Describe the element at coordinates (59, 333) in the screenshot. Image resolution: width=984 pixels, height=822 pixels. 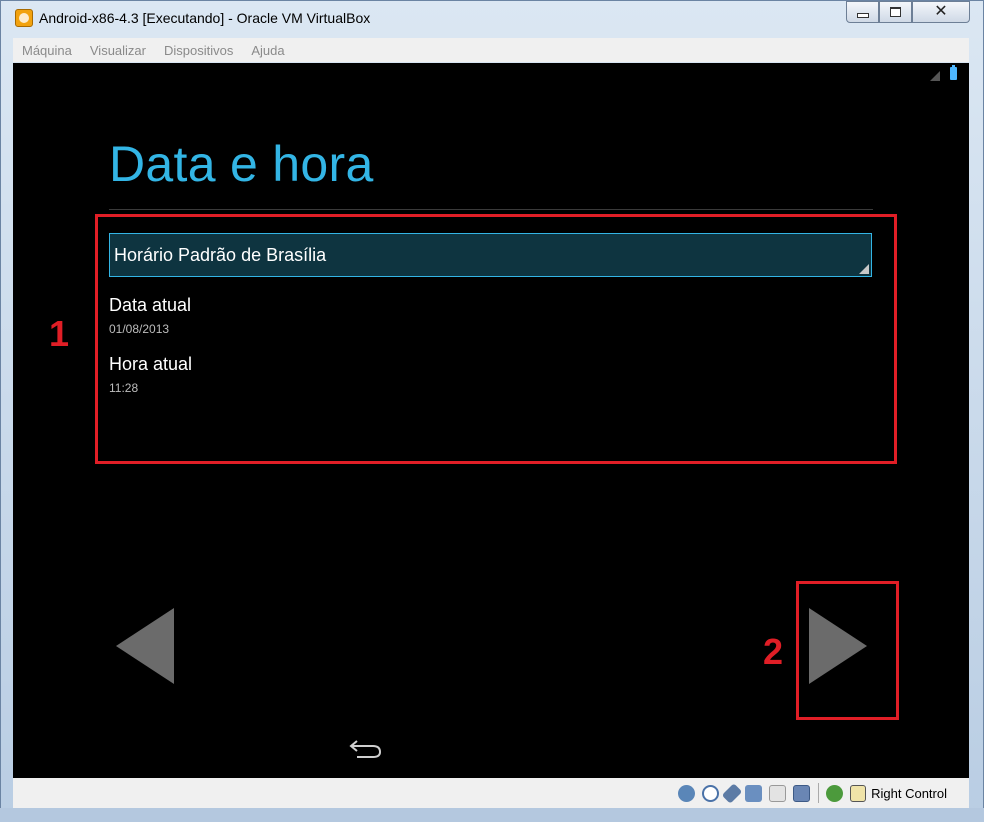
I see `annotation-label-1: 1` at that location.